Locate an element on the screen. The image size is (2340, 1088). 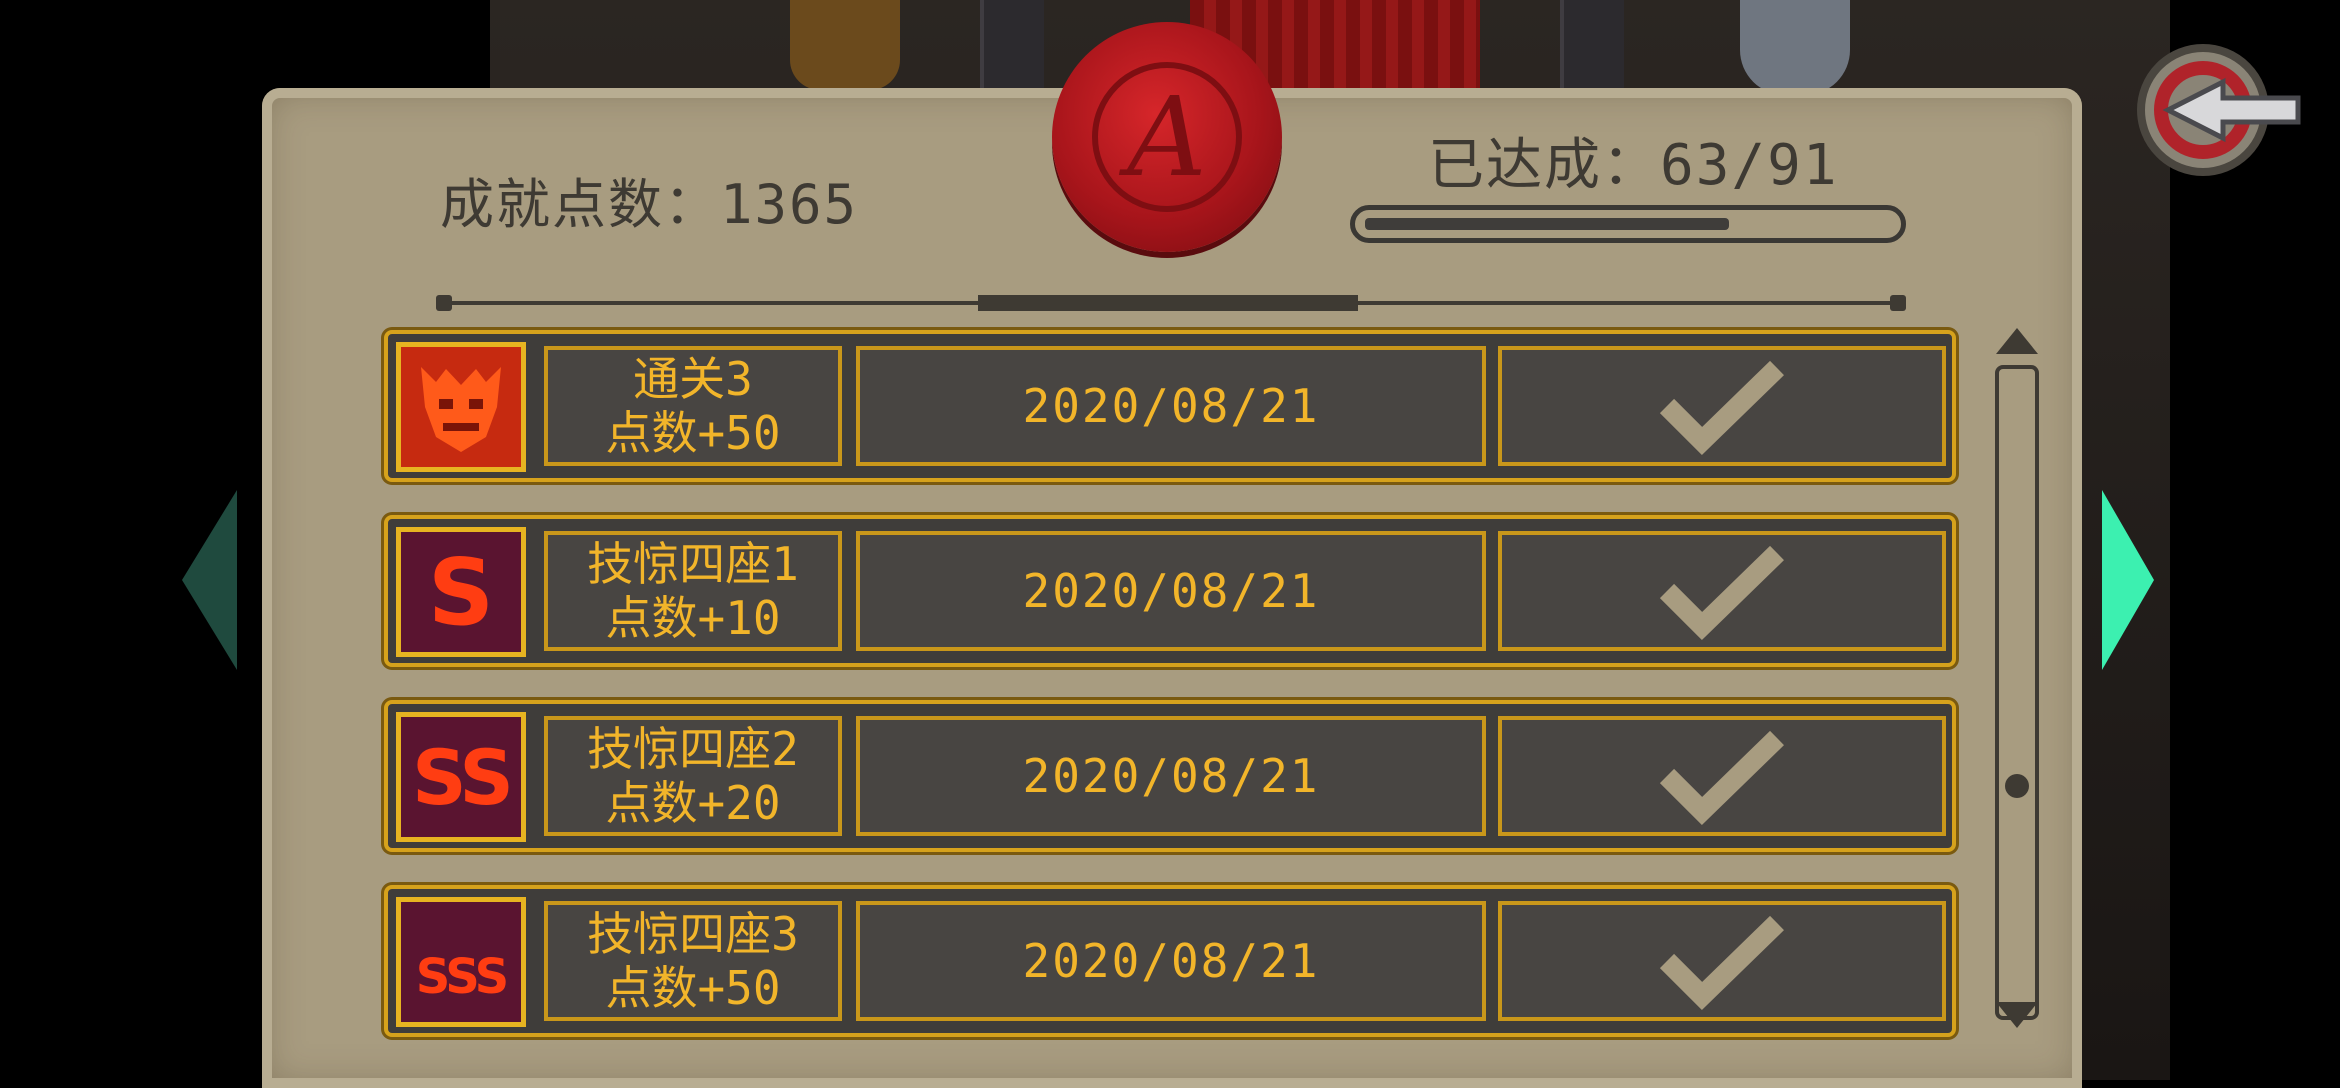
achievement-name: 技惊四座2 is located at coordinates (693, 749).